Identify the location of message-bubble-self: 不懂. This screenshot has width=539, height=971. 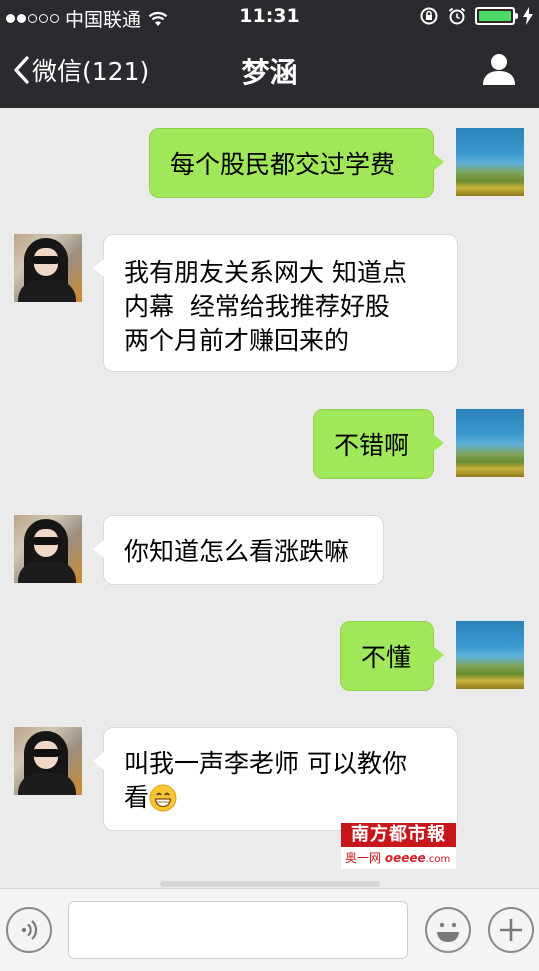
(387, 656).